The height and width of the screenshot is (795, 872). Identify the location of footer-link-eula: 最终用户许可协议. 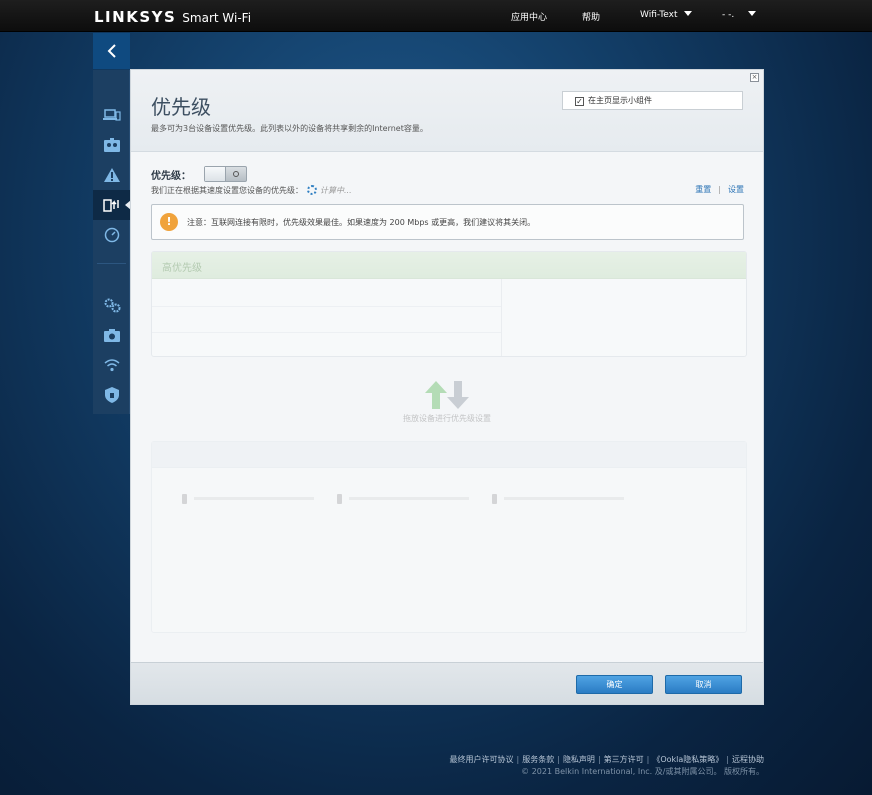
(482, 759).